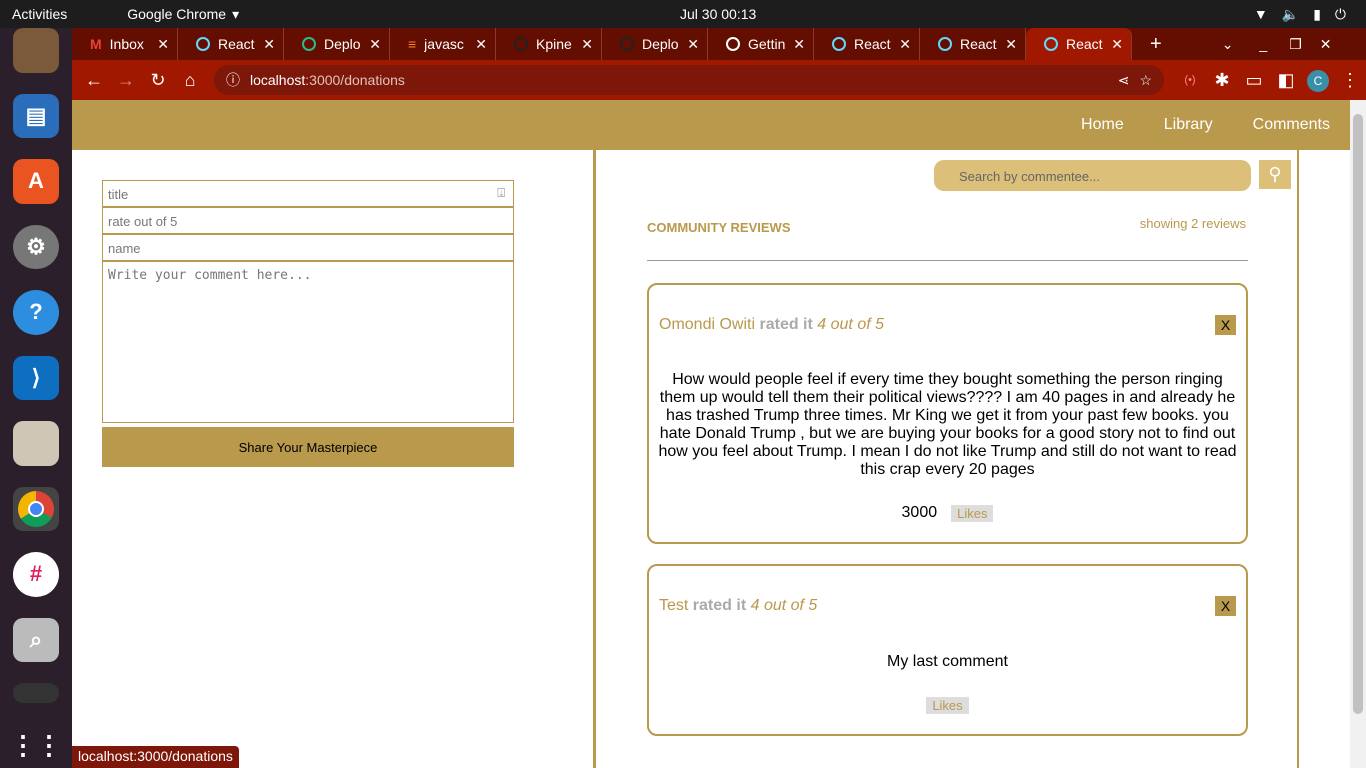 The height and width of the screenshot is (768, 1366). I want to click on tab: M Inbox ✕, so click(125, 44).